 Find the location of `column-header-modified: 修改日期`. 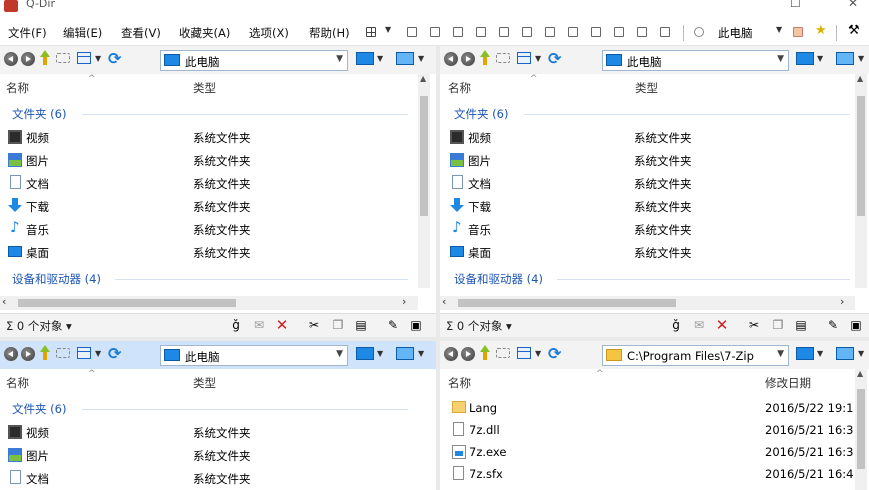

column-header-modified: 修改日期 is located at coordinates (788, 383).